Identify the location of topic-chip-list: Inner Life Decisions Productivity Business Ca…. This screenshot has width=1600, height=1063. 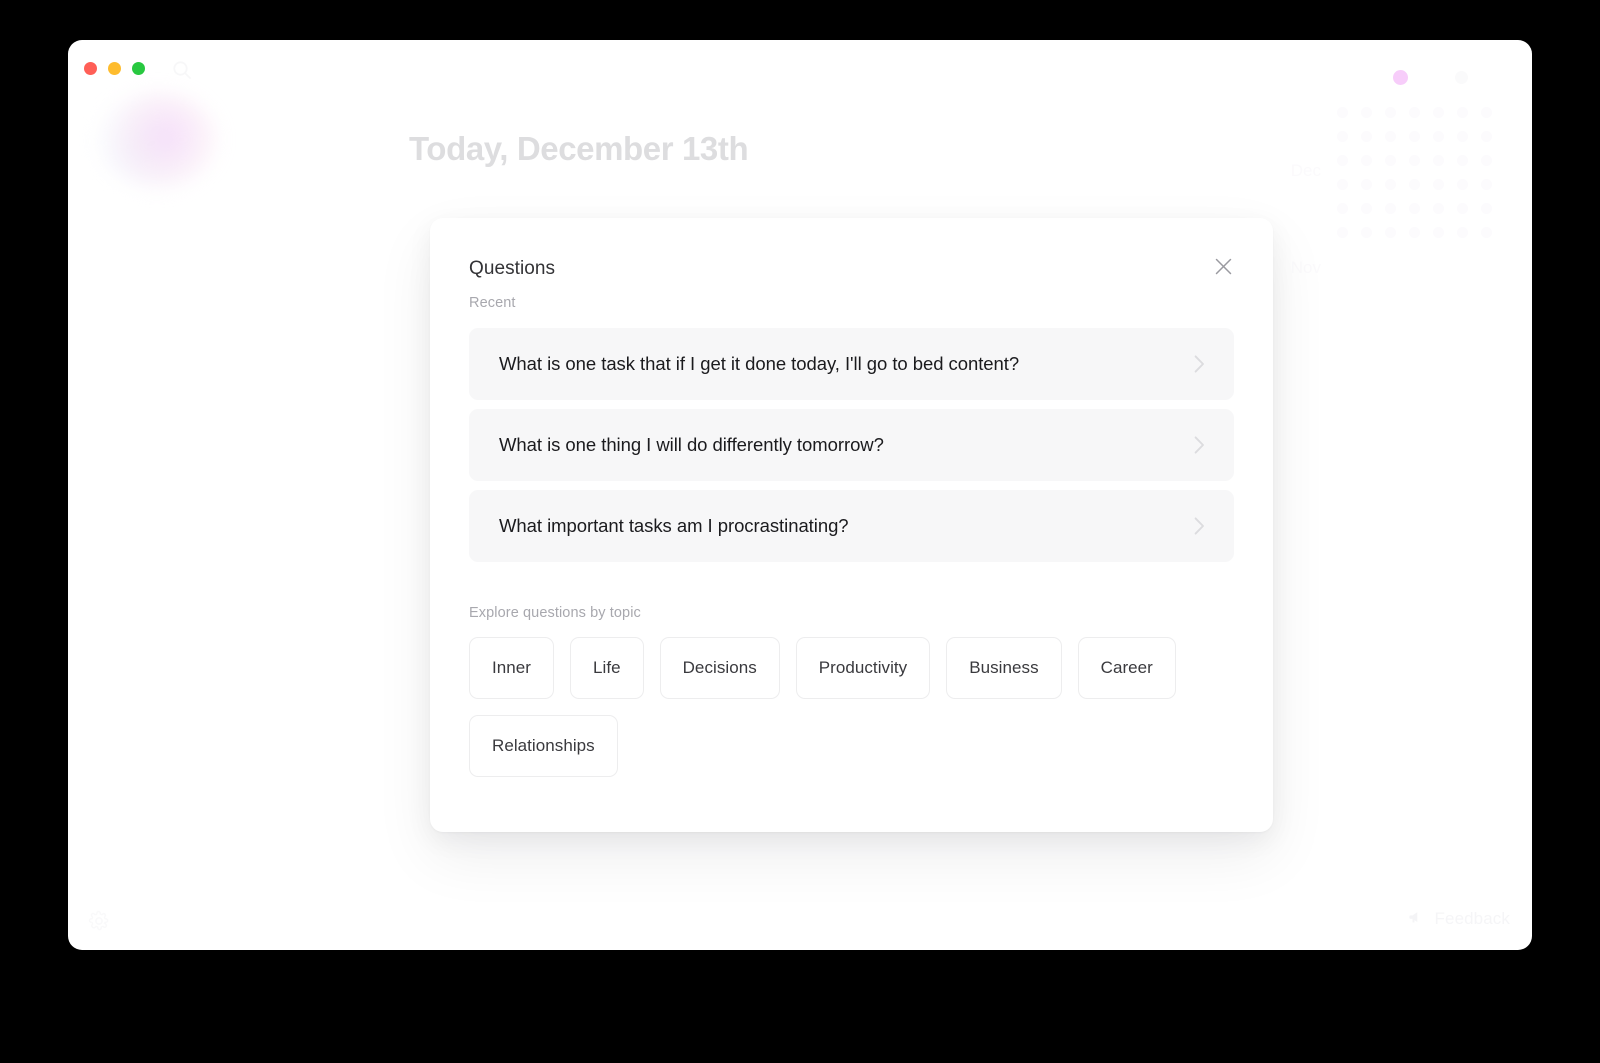
(851, 707).